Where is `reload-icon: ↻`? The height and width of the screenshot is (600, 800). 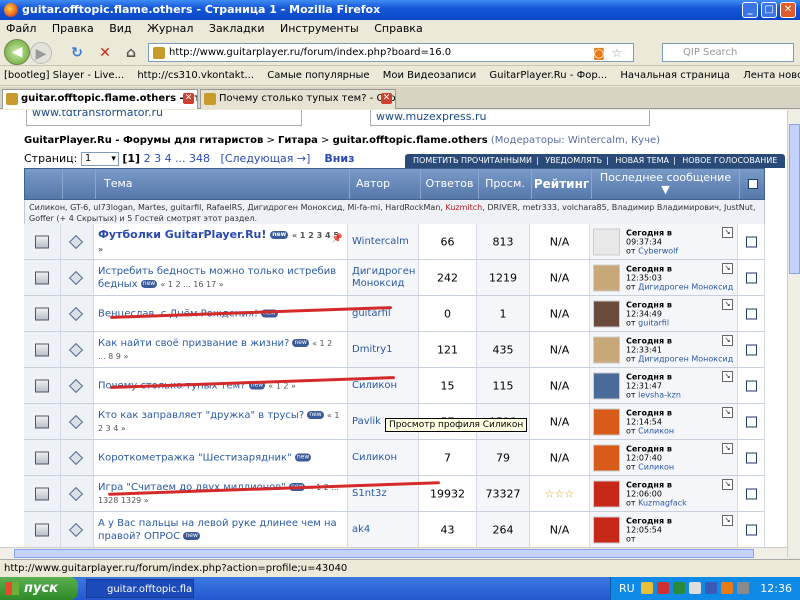 reload-icon: ↻ is located at coordinates (77, 53).